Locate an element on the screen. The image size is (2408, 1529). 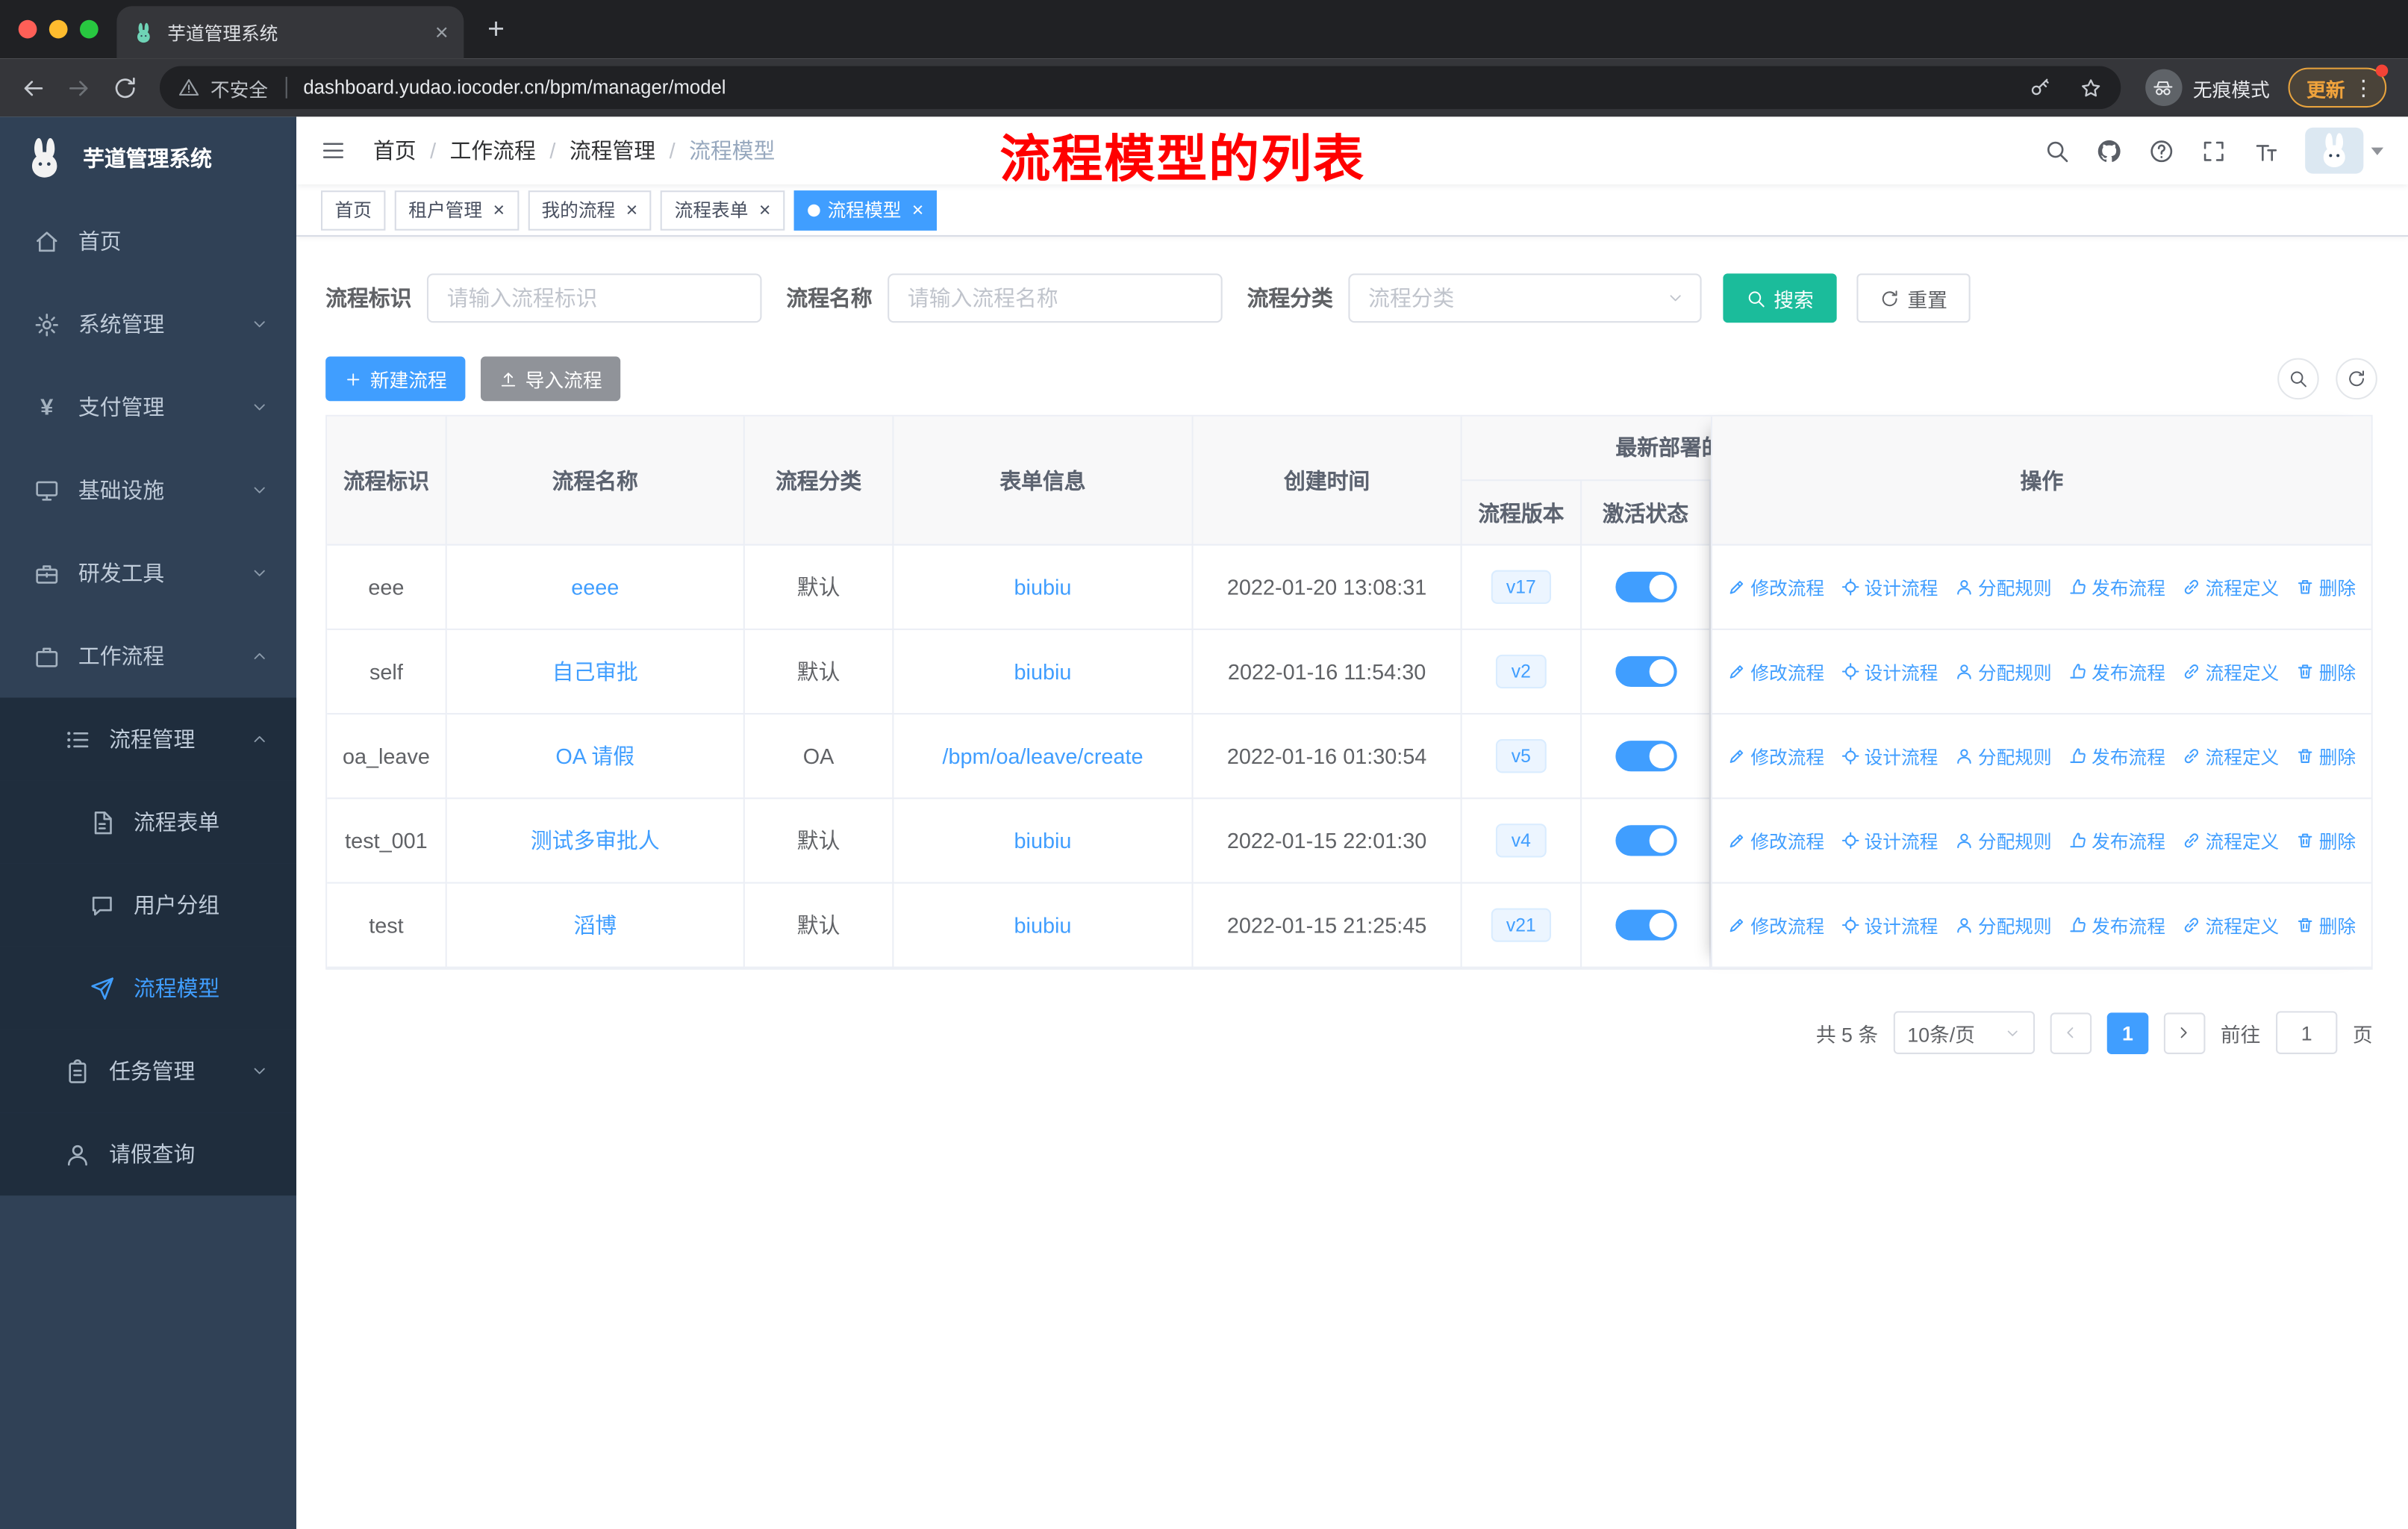
help-icon is located at coordinates (2161, 150).